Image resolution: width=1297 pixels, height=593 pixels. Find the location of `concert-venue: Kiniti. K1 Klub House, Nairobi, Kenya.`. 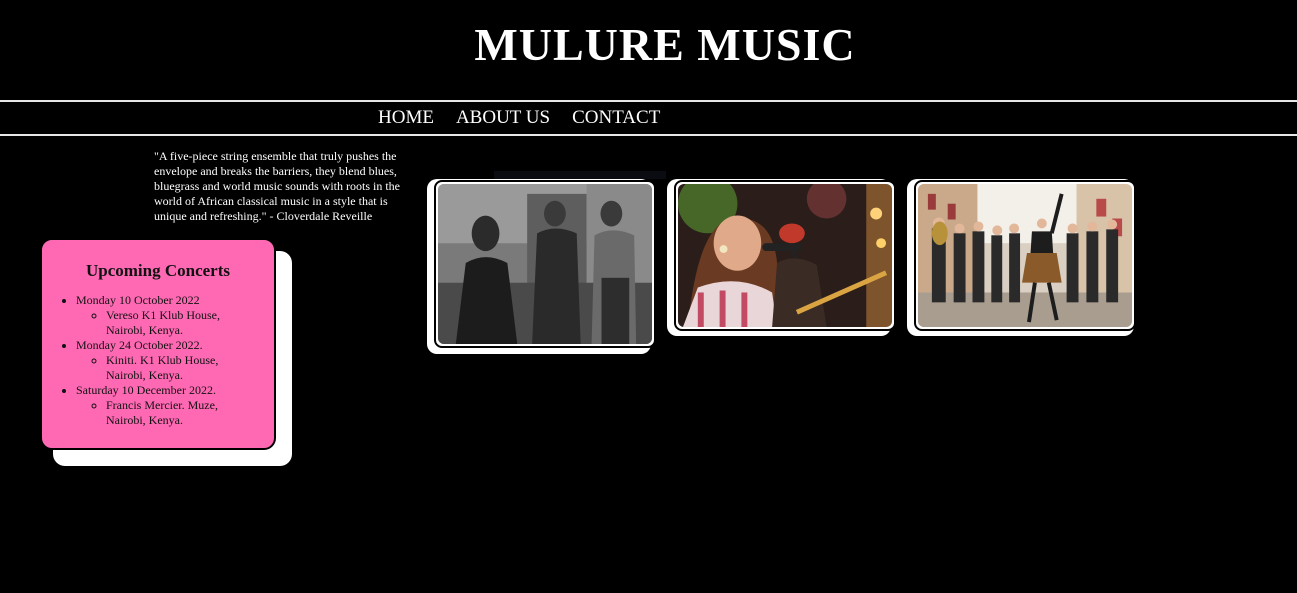

concert-venue: Kiniti. K1 Klub House, Nairobi, Kenya. is located at coordinates (183, 368).